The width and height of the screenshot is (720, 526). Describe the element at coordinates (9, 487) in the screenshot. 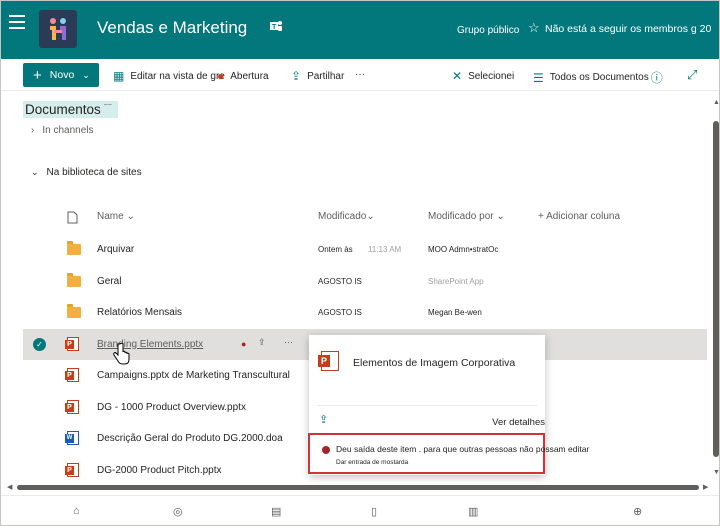

I see `scroll-left-icon: ◀` at that location.